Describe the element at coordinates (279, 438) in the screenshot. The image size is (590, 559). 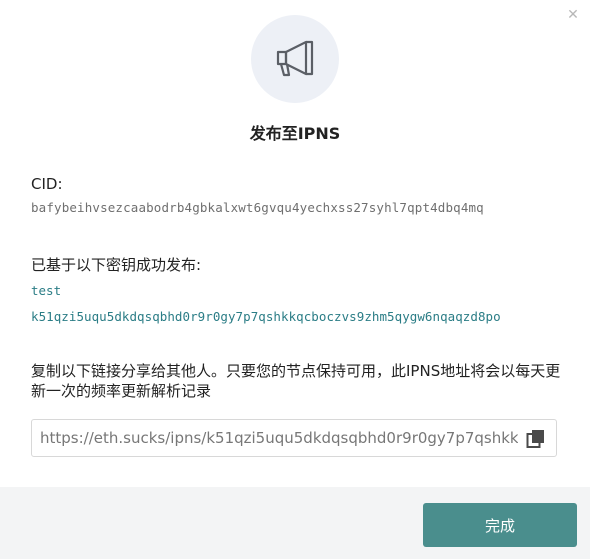
I see `share-link-input` at that location.